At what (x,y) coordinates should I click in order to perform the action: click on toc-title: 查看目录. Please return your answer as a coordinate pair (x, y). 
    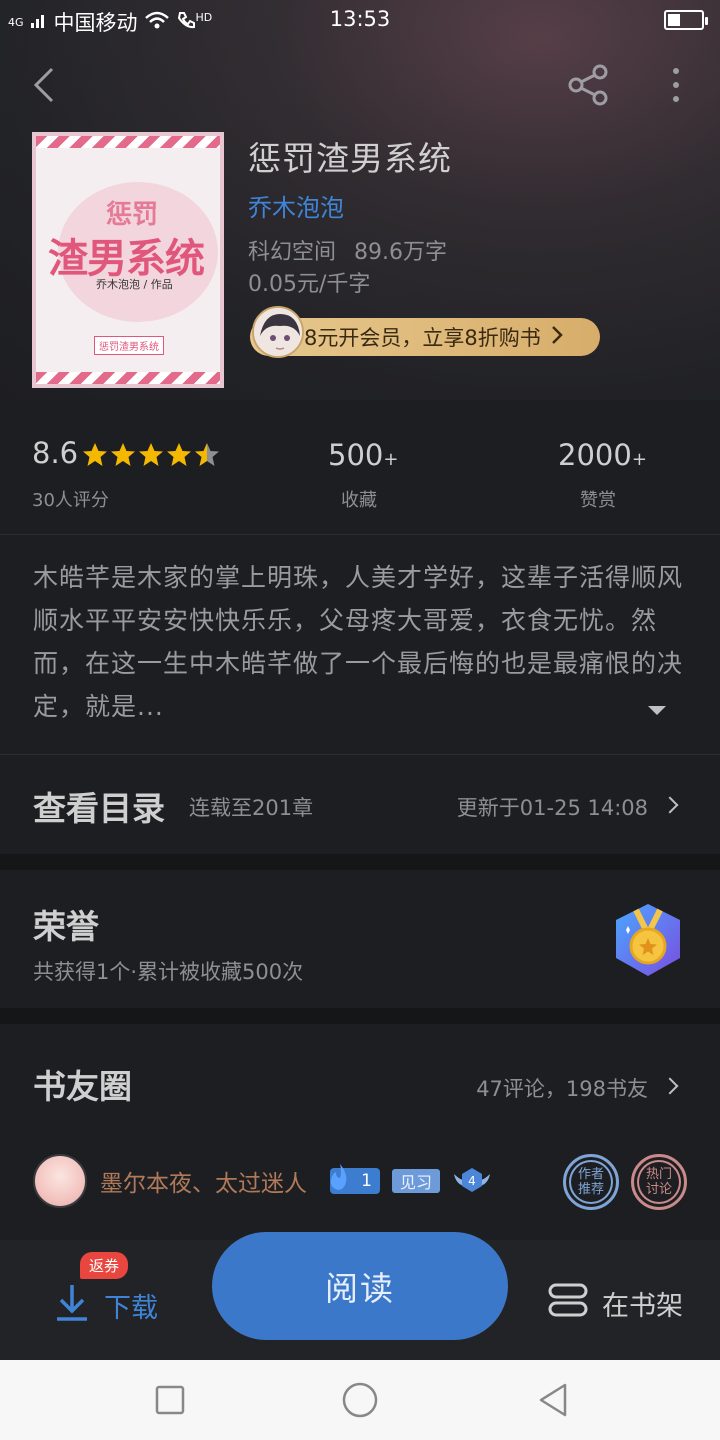
    Looking at the image, I should click on (99, 806).